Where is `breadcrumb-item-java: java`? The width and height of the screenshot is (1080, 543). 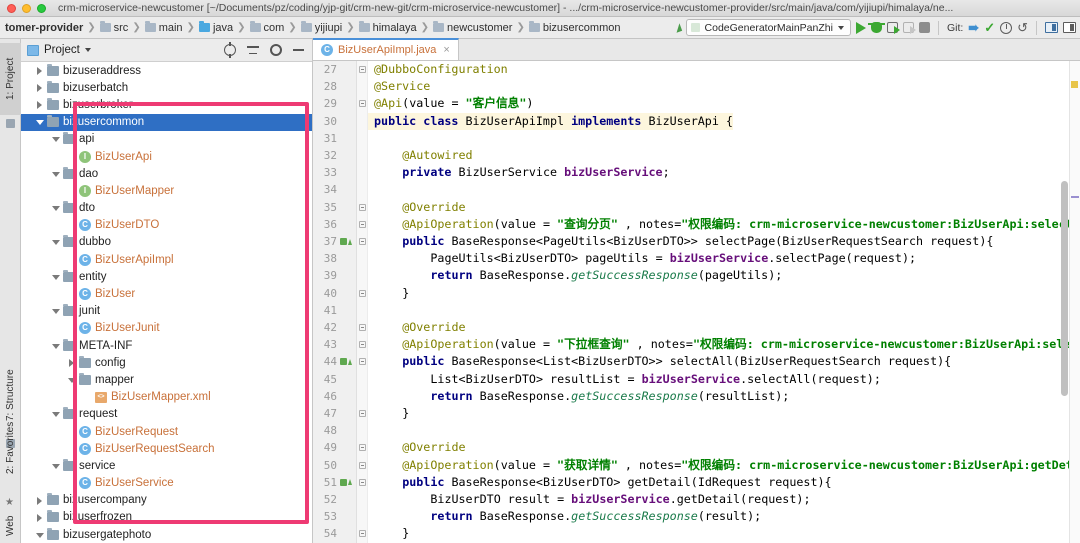
breadcrumb-item-java: java is located at coordinates (216, 27).